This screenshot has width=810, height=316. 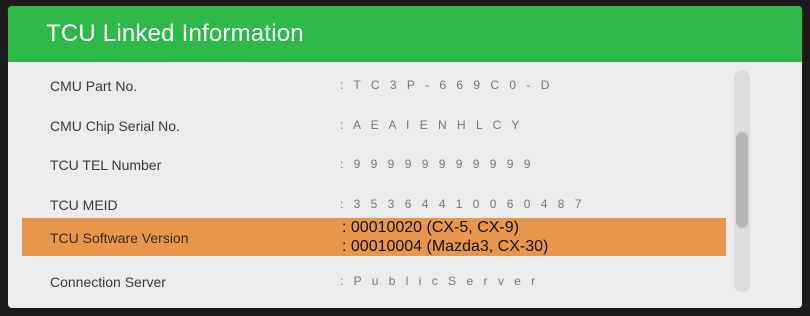 I want to click on row-value: : P u b l i c S e r v e r, so click(x=439, y=281).